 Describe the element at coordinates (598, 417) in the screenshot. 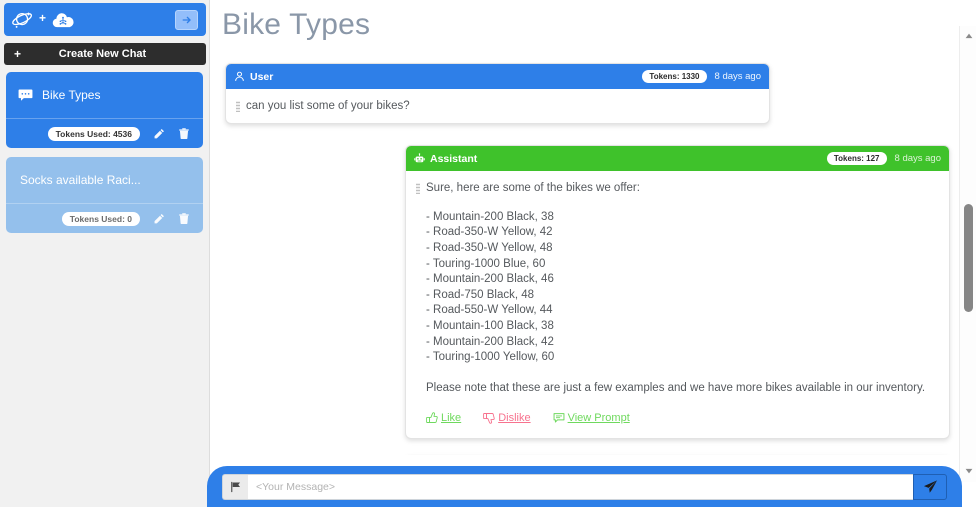

I see `view-prompt-label: View Prompt` at that location.